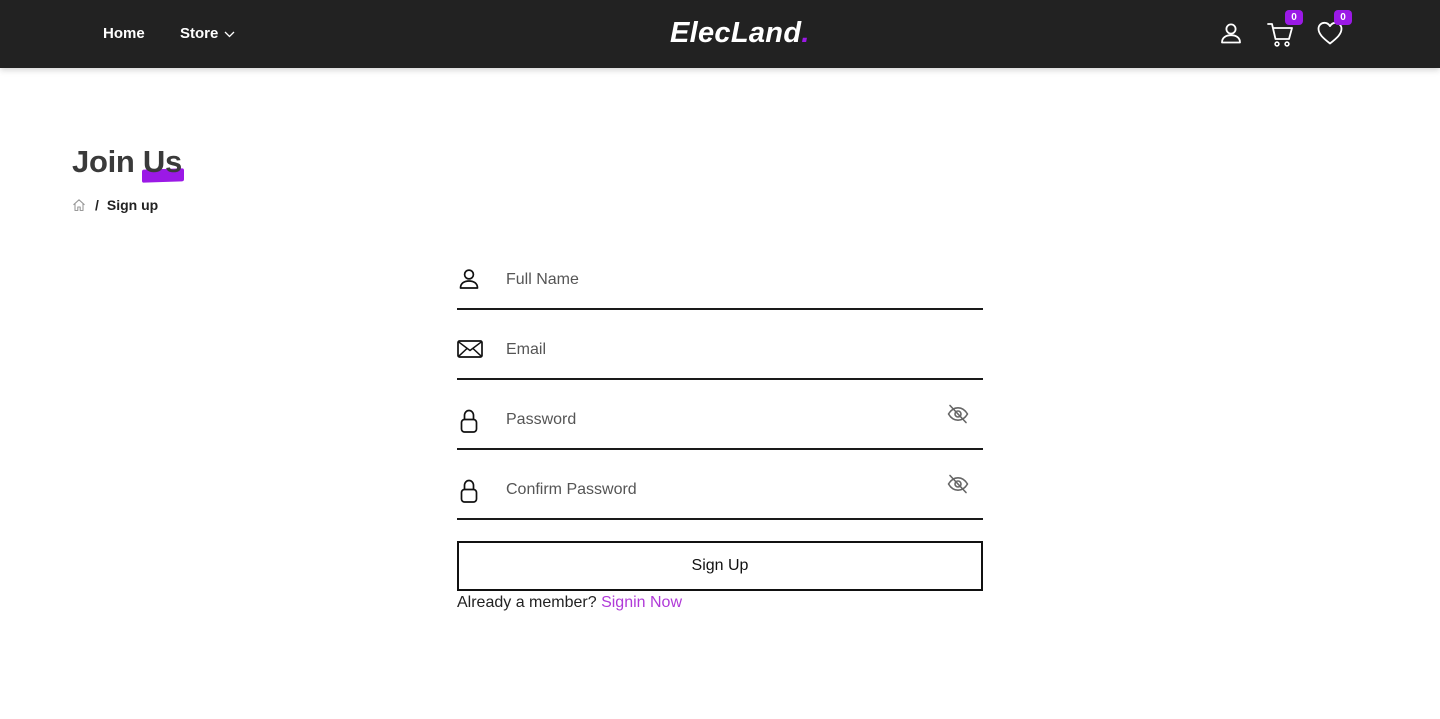 The width and height of the screenshot is (1440, 719). I want to click on member-text: Already a member?, so click(527, 602).